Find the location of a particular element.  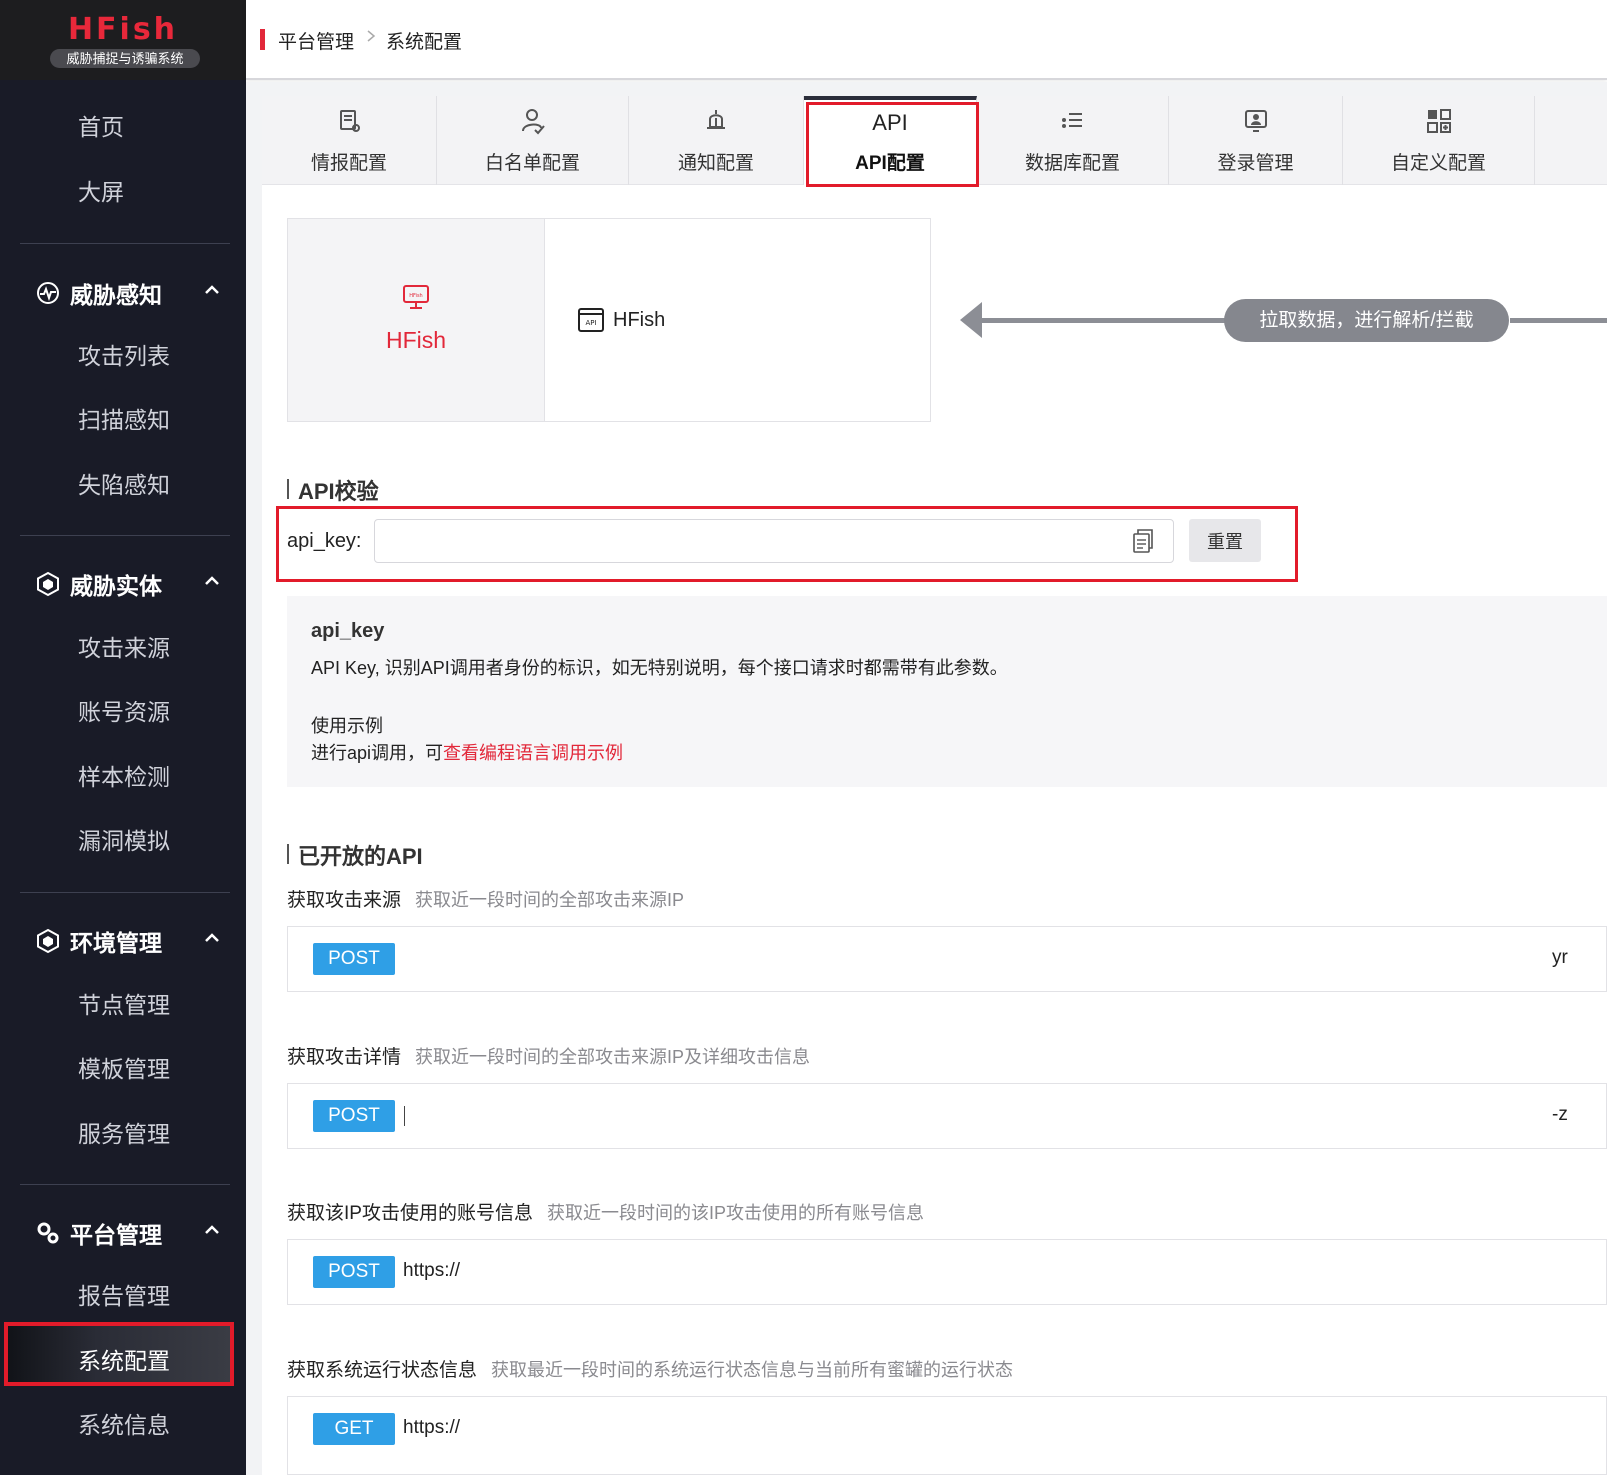

endpoint-url-tail: yr is located at coordinates (1560, 957).